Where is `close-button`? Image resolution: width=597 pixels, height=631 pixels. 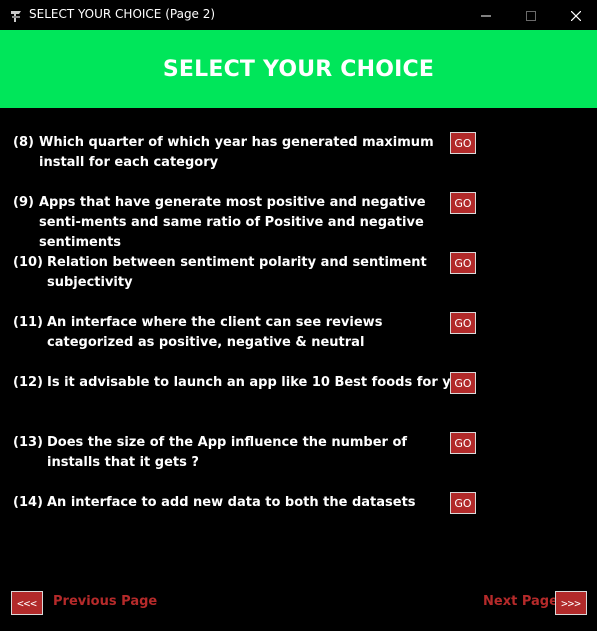
close-button is located at coordinates (575, 15).